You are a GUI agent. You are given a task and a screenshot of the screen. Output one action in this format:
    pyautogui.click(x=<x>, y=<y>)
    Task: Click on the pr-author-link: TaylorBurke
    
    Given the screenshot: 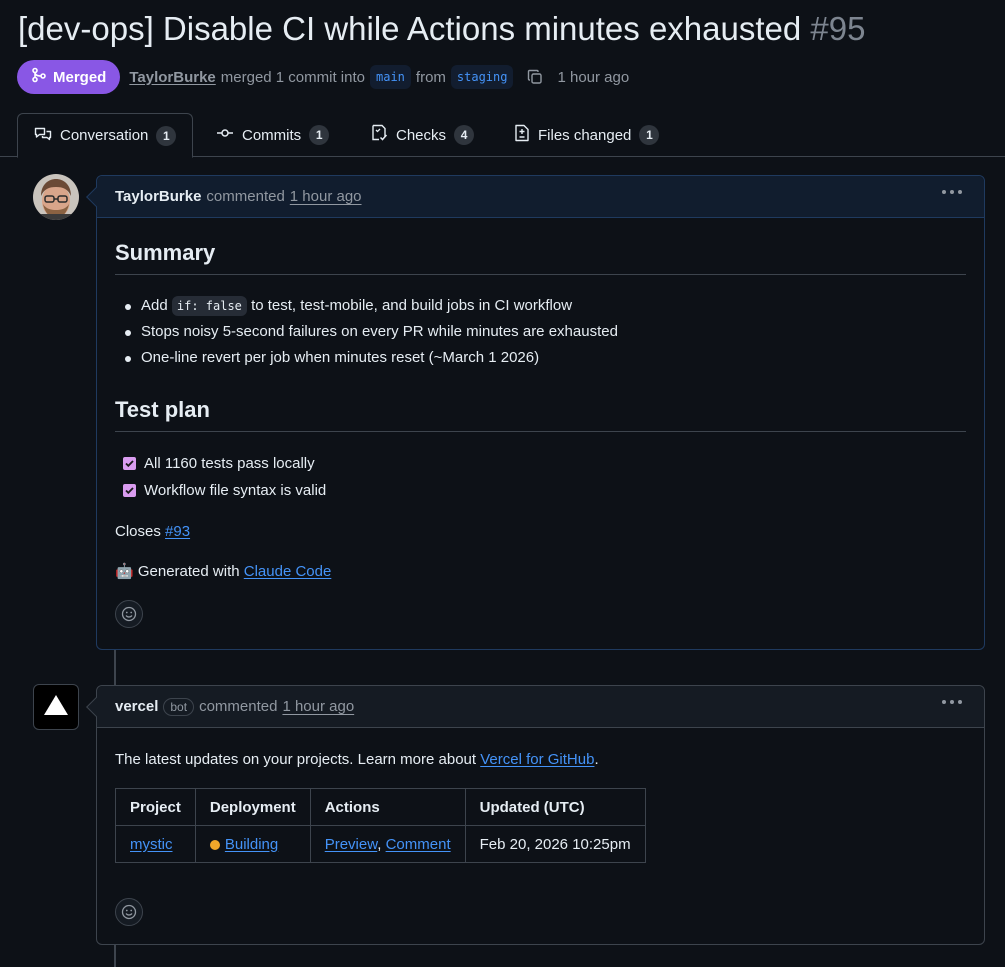 What is the action you would take?
    pyautogui.click(x=172, y=77)
    